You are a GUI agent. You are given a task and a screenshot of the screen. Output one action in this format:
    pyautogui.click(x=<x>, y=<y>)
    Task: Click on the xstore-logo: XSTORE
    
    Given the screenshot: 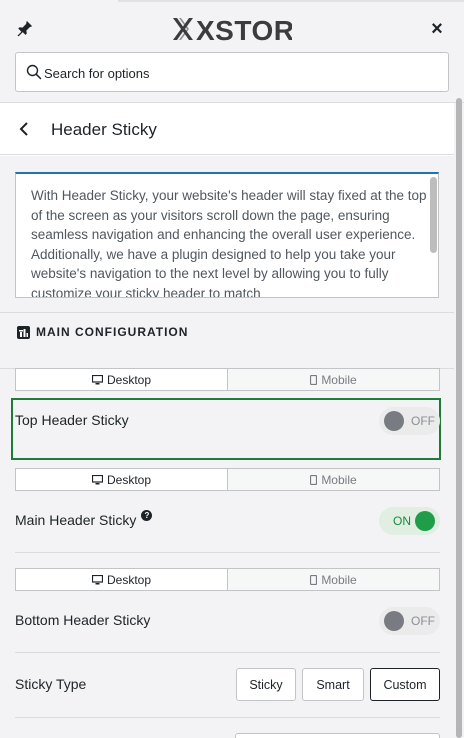 What is the action you would take?
    pyautogui.click(x=242, y=30)
    